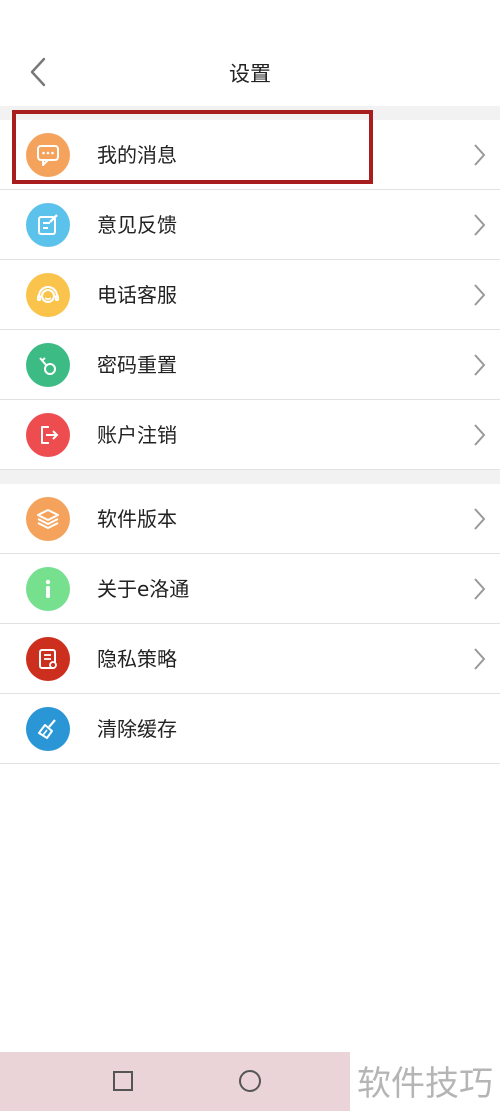 The height and width of the screenshot is (1111, 500). I want to click on menu-item-label: 账户注销, so click(137, 435).